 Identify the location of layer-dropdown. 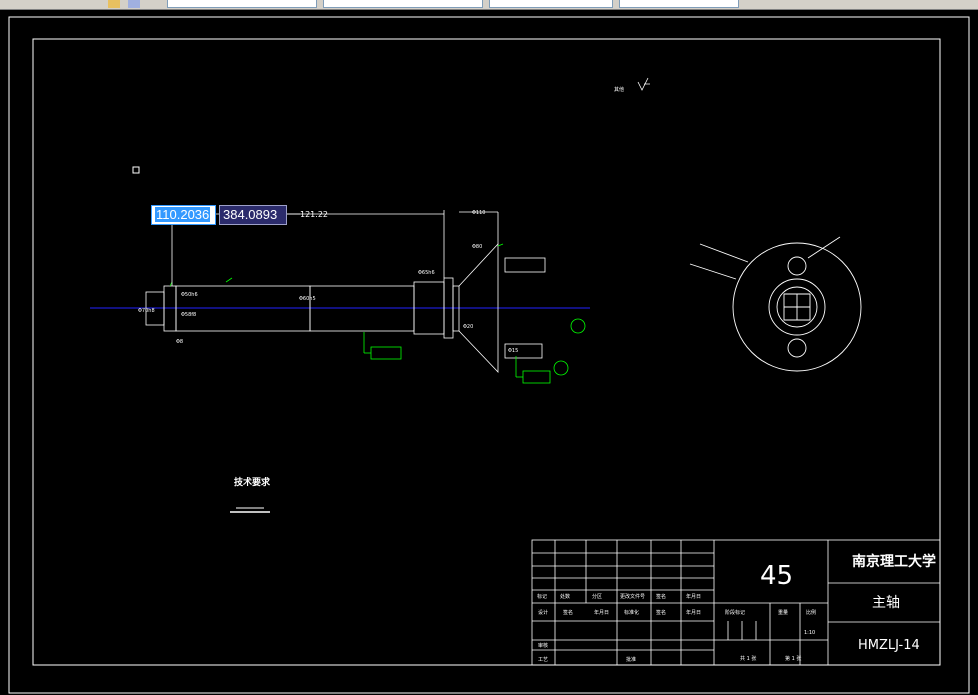
(242, 4).